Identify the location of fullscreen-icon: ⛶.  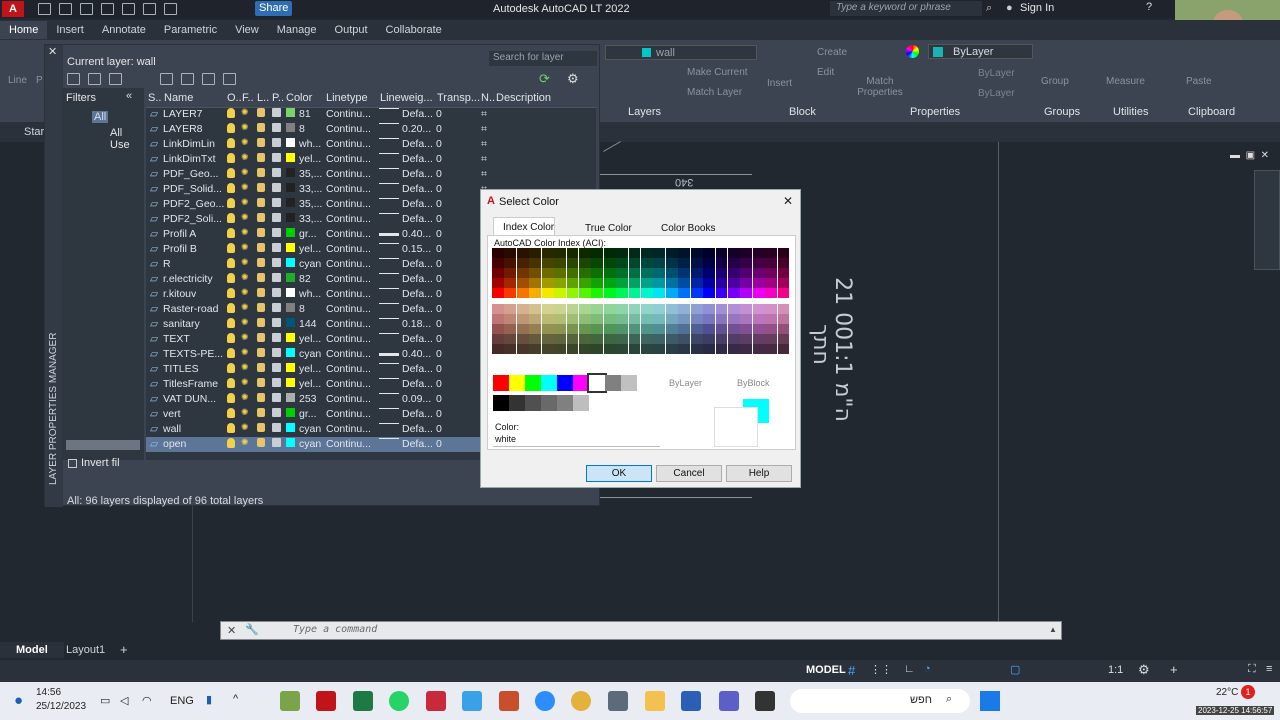
(1252, 669).